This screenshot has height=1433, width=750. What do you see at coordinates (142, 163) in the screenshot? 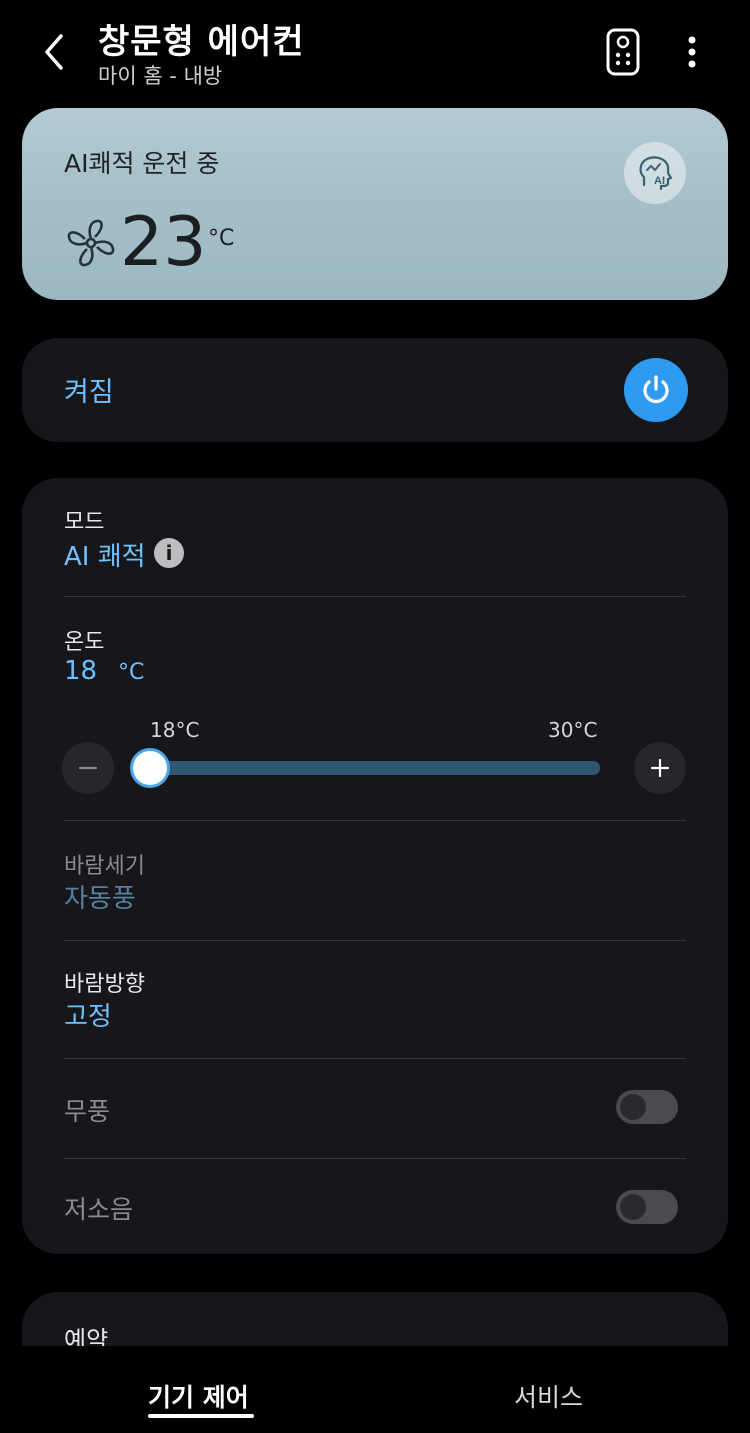
I see `operation-status: AI쾌적 운전 중` at bounding box center [142, 163].